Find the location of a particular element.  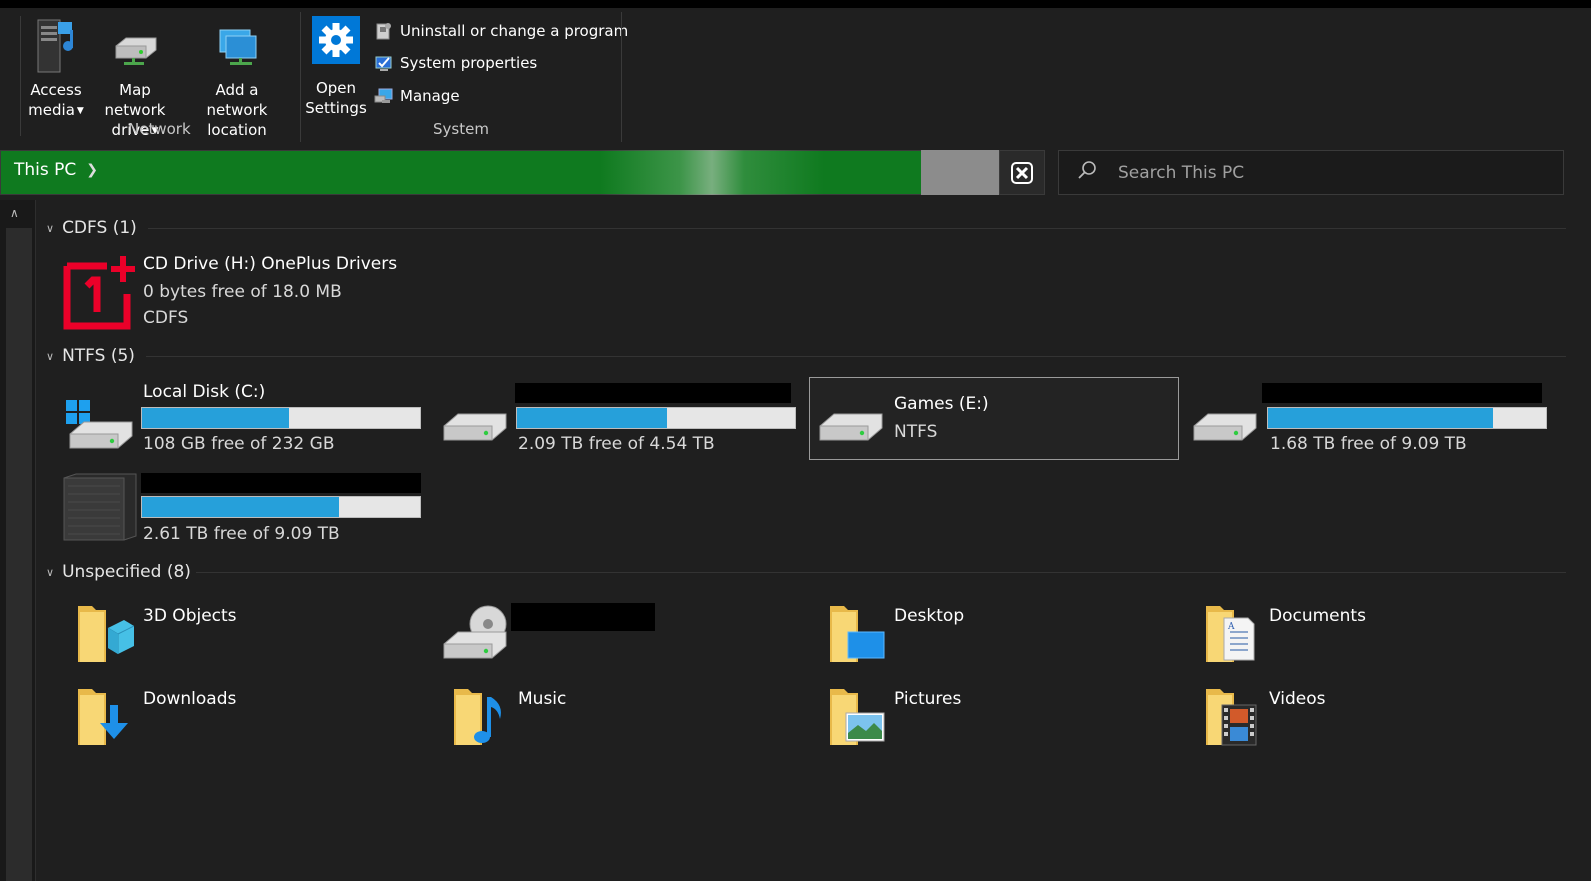

desktop-folder-icon is located at coordinates (857, 634).